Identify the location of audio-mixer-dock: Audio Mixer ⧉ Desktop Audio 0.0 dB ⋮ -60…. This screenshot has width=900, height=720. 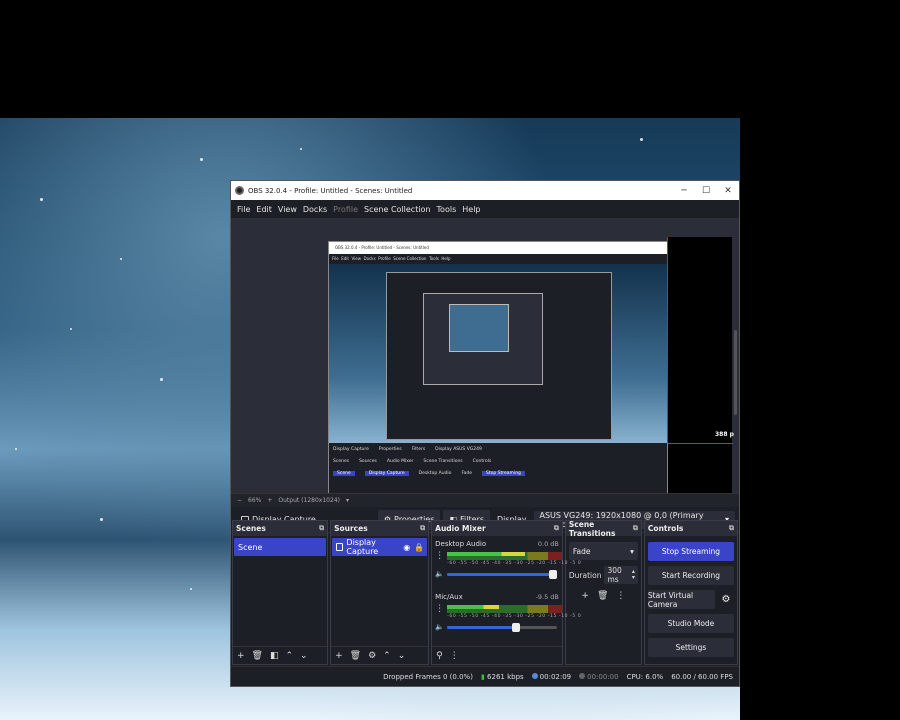
(506, 592).